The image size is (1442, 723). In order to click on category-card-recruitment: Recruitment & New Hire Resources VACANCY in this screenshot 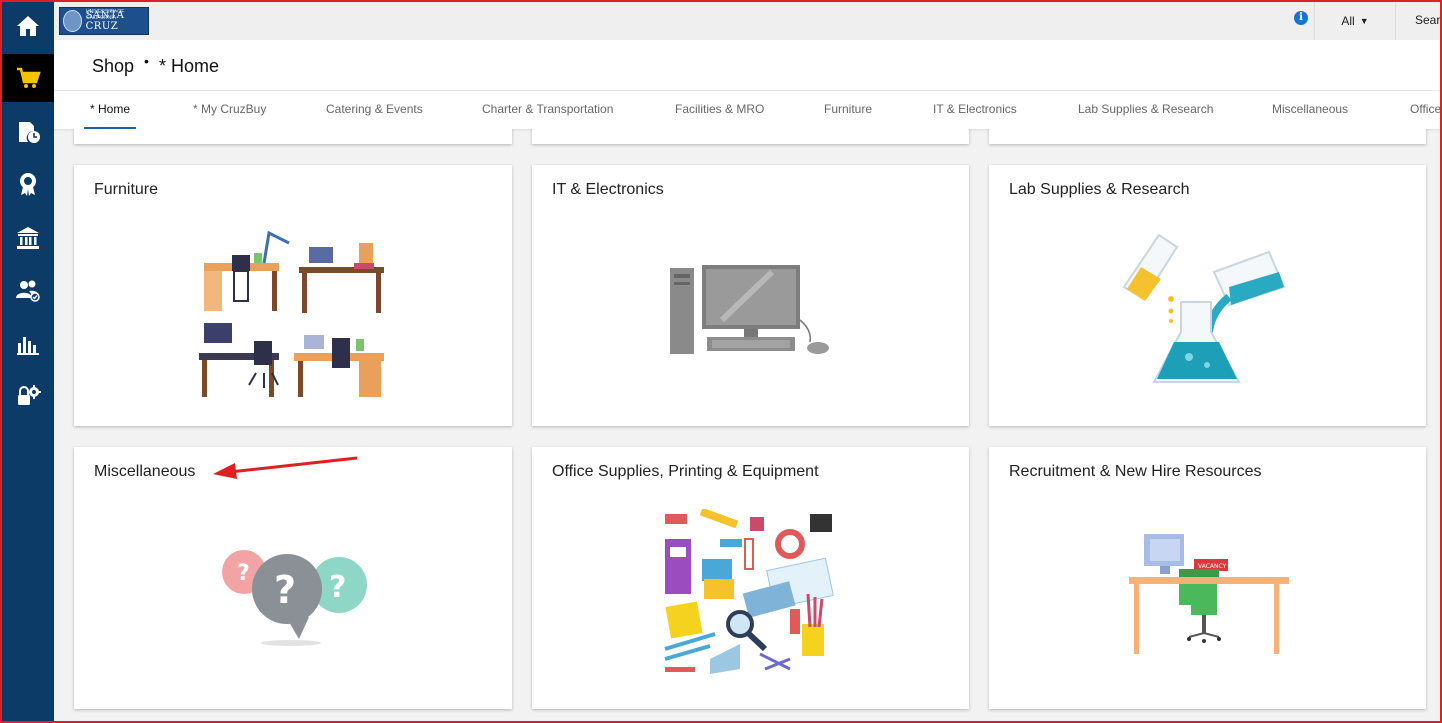, I will do `click(1207, 578)`.